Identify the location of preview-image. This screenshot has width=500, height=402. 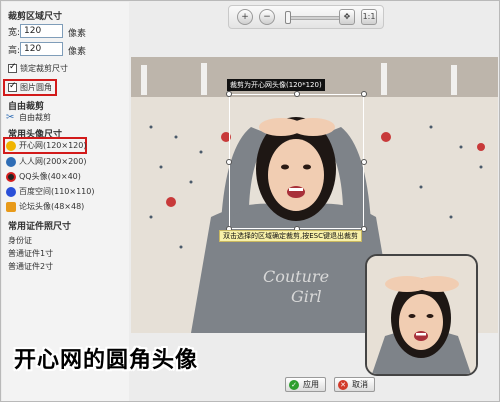
(421, 315).